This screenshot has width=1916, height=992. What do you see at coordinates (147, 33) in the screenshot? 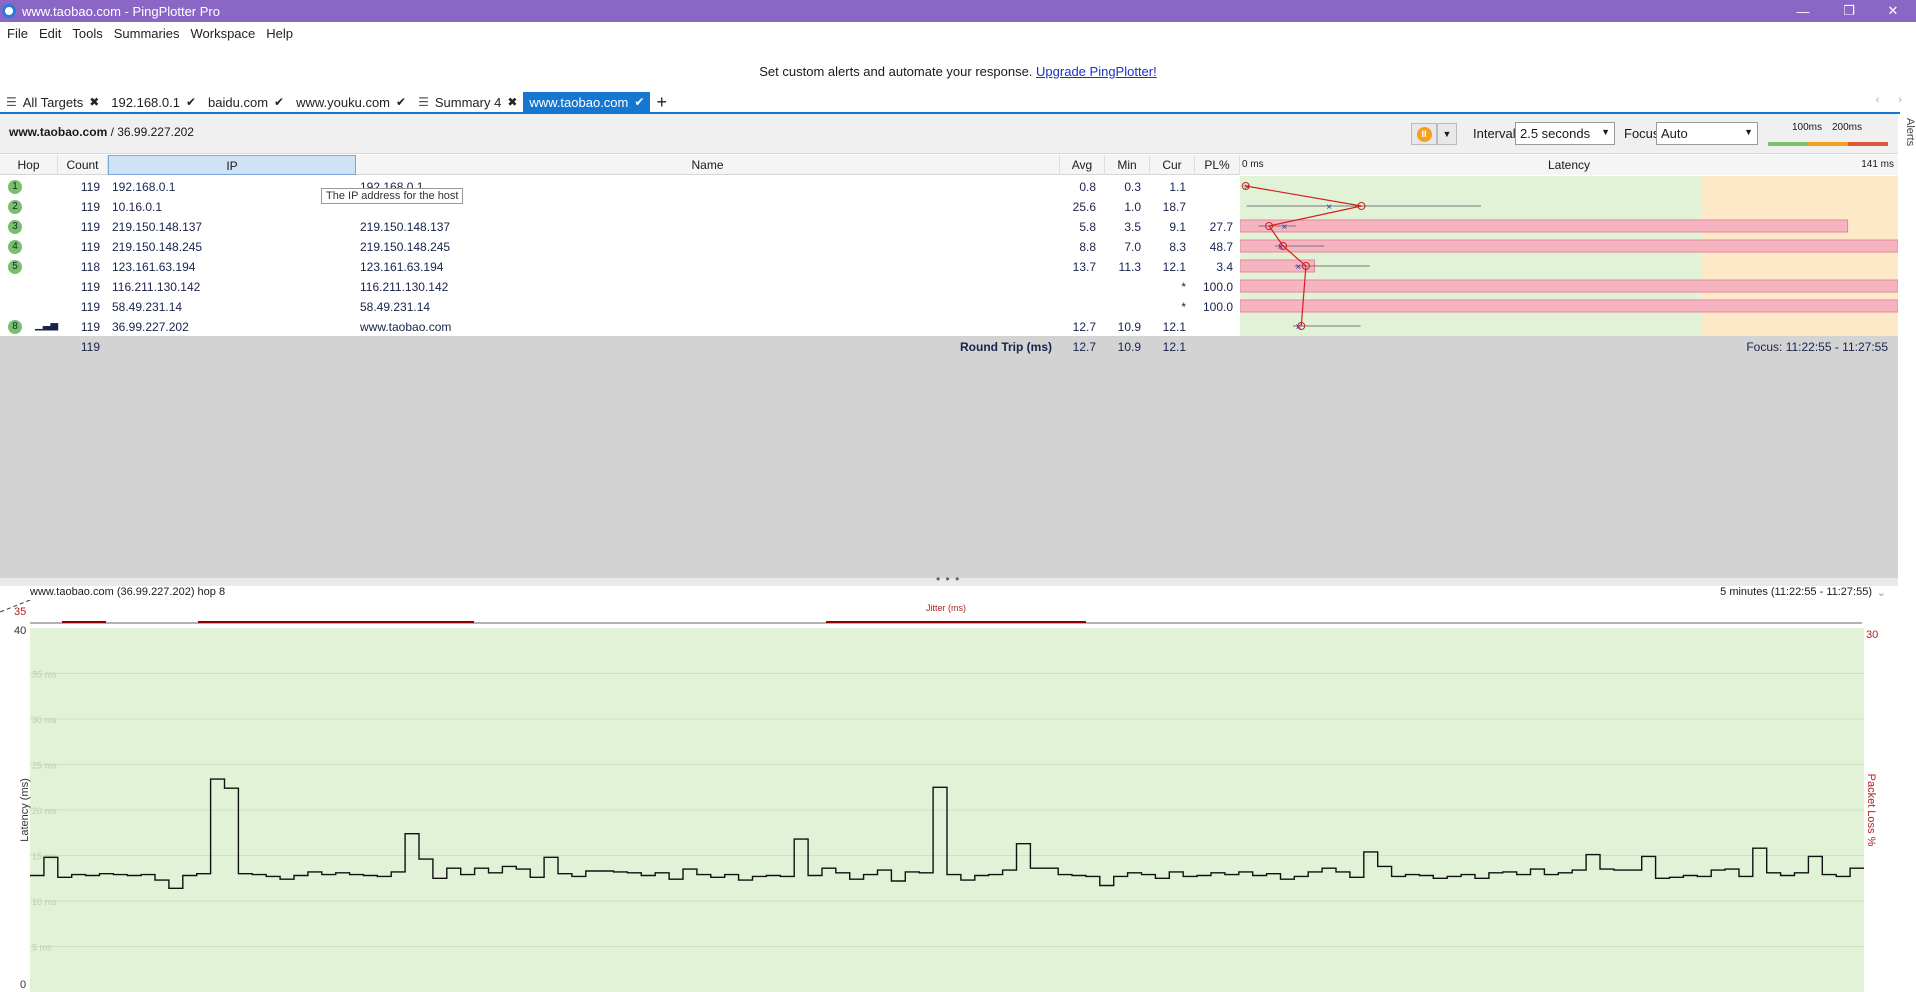
I see `menu-summaries: Summaries` at bounding box center [147, 33].